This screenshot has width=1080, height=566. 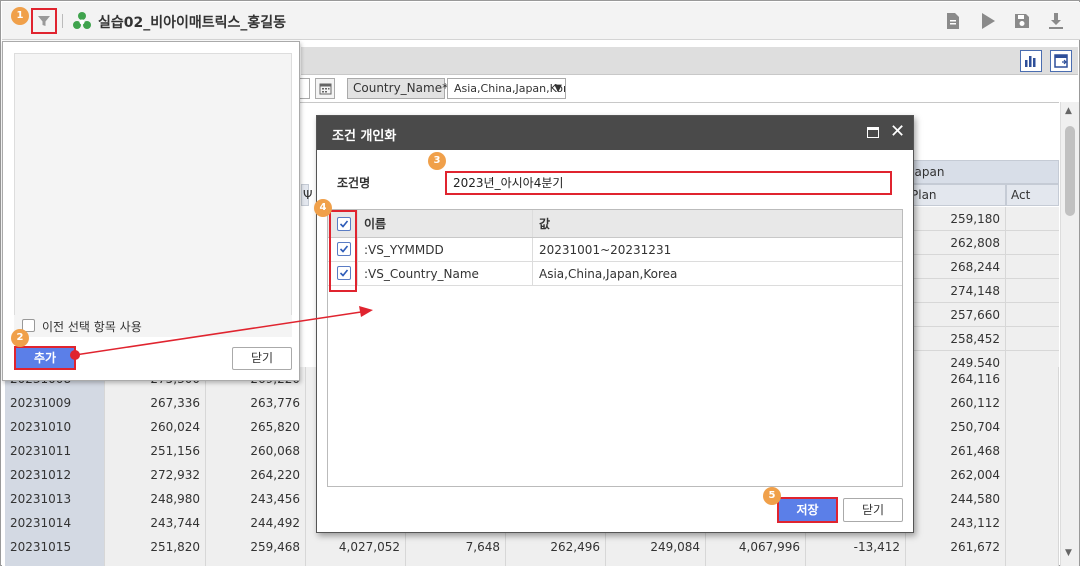 What do you see at coordinates (615, 133) in the screenshot?
I see `dialog-title-bar: 조건 개인화 ✕` at bounding box center [615, 133].